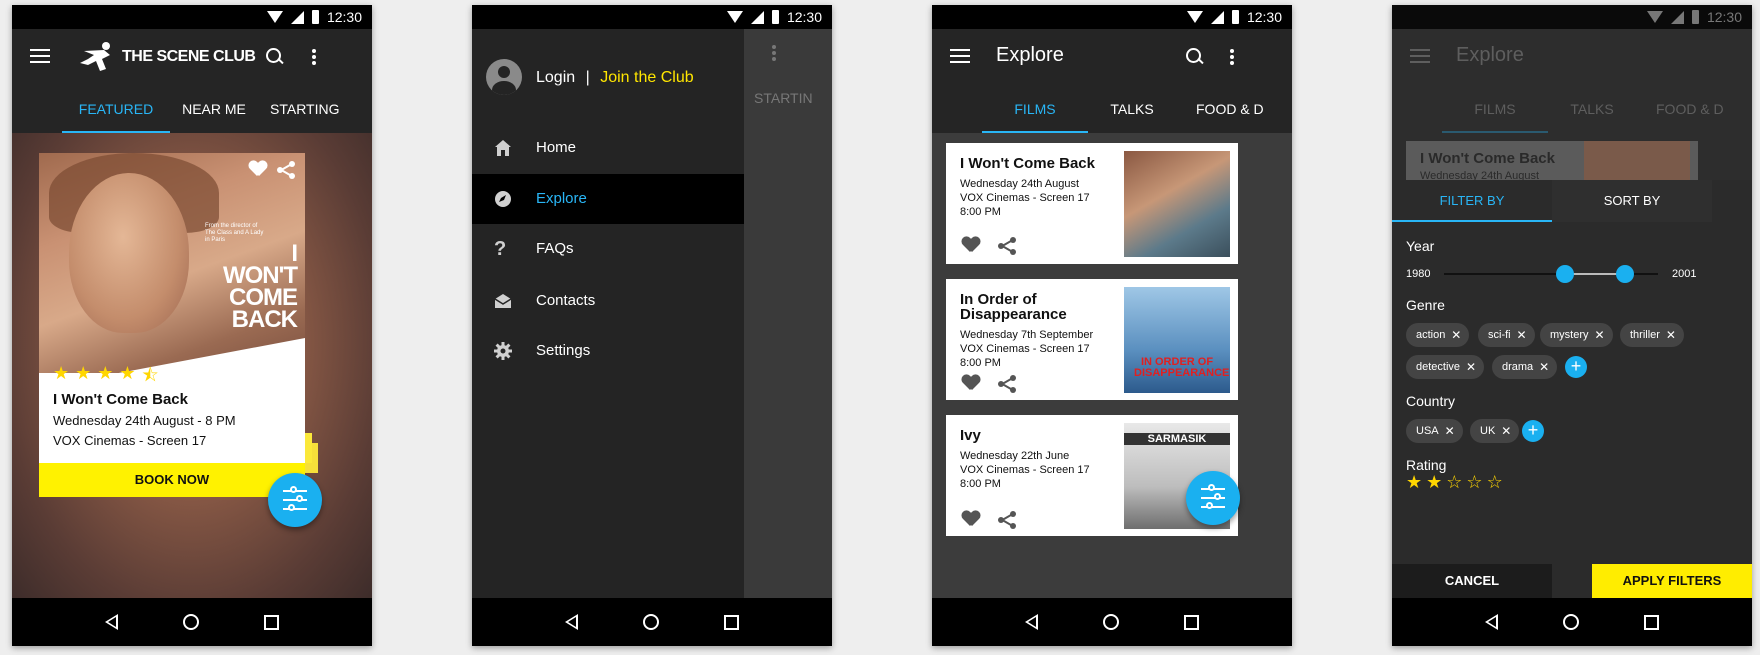  I want to click on event-venue: VOX Cinemas - Screen 17, so click(130, 440).